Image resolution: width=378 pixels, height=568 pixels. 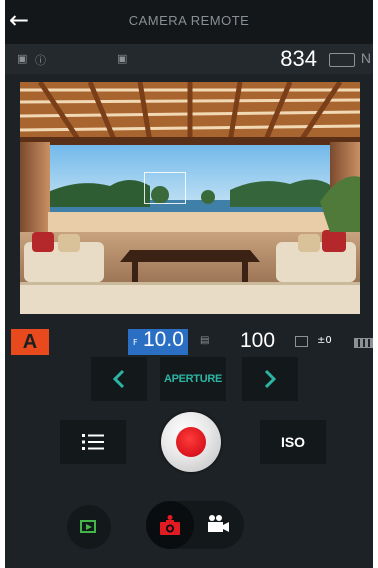 What do you see at coordinates (258, 340) in the screenshot?
I see `iso-value: 100` at bounding box center [258, 340].